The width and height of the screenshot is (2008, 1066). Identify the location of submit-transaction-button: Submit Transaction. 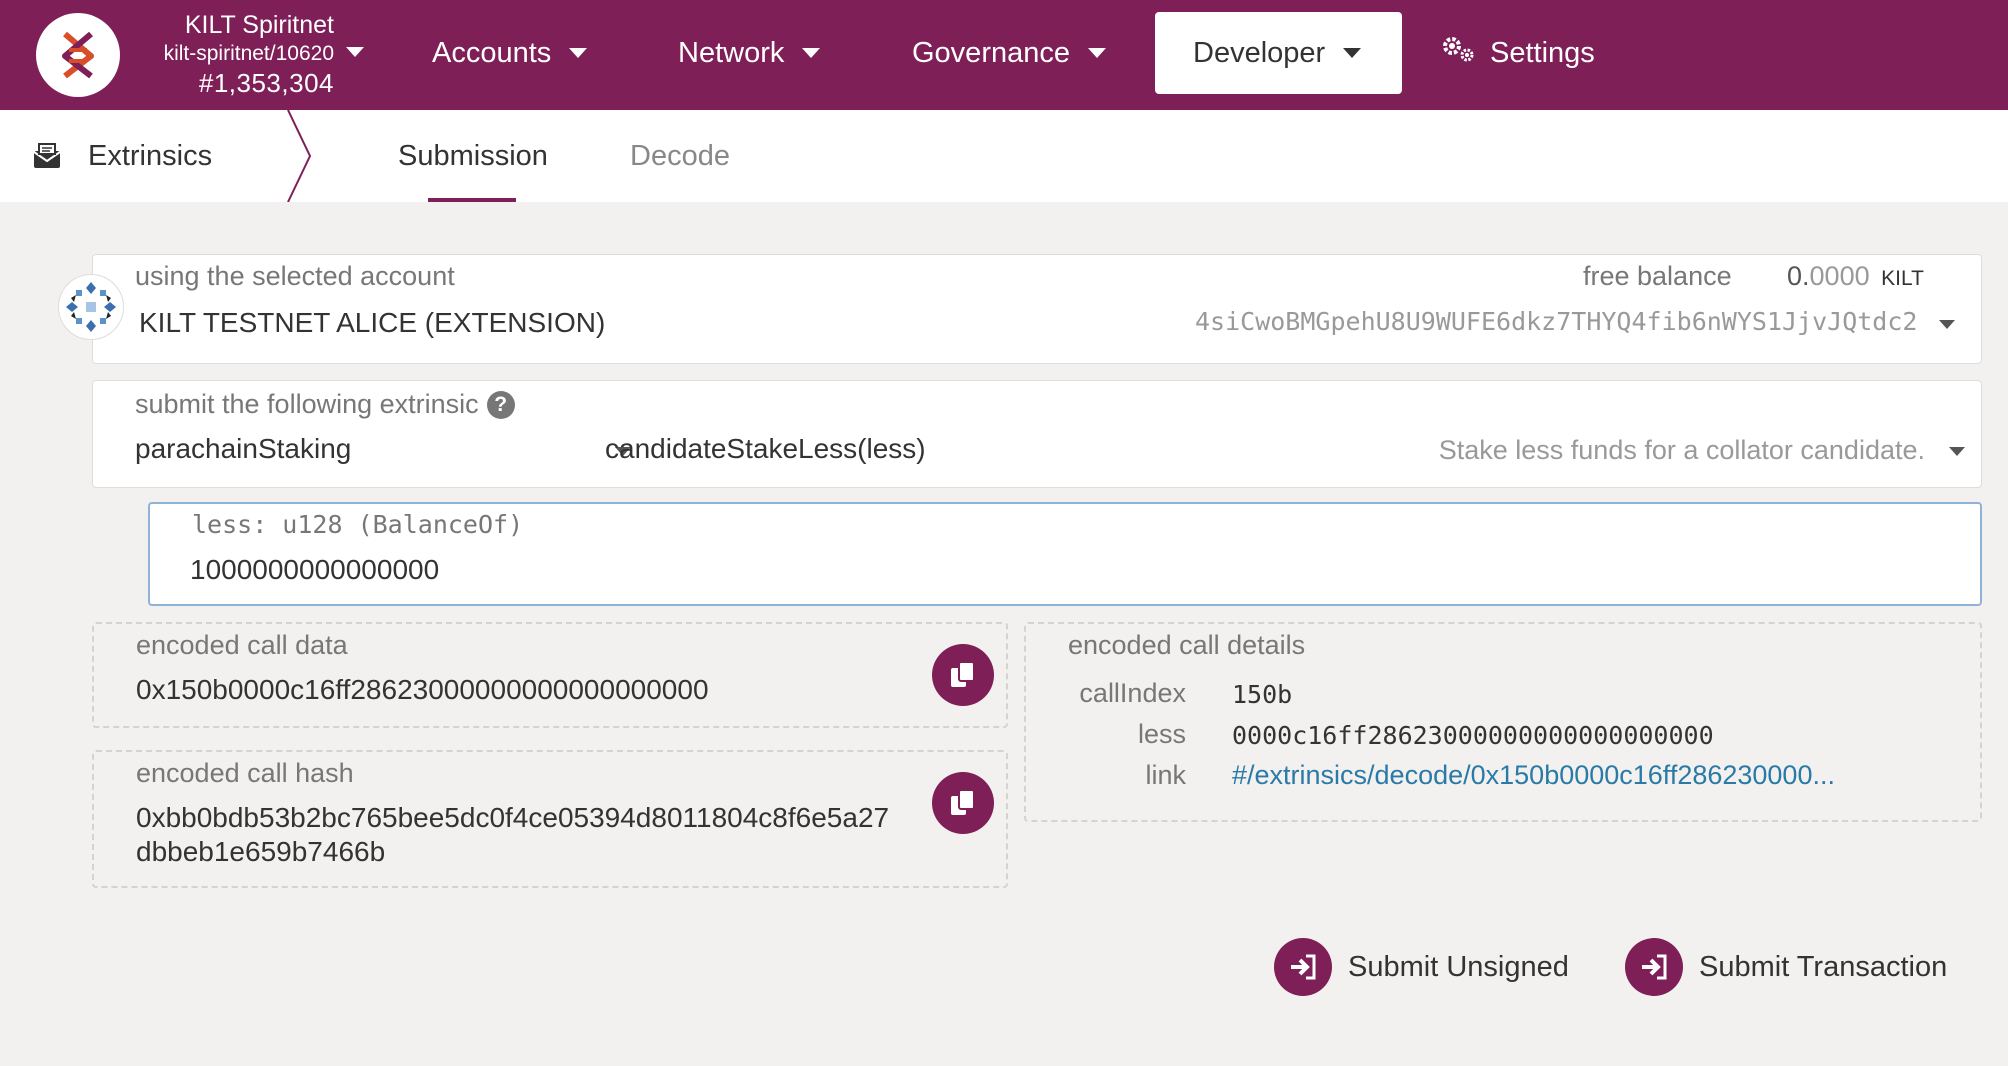
(1786, 967).